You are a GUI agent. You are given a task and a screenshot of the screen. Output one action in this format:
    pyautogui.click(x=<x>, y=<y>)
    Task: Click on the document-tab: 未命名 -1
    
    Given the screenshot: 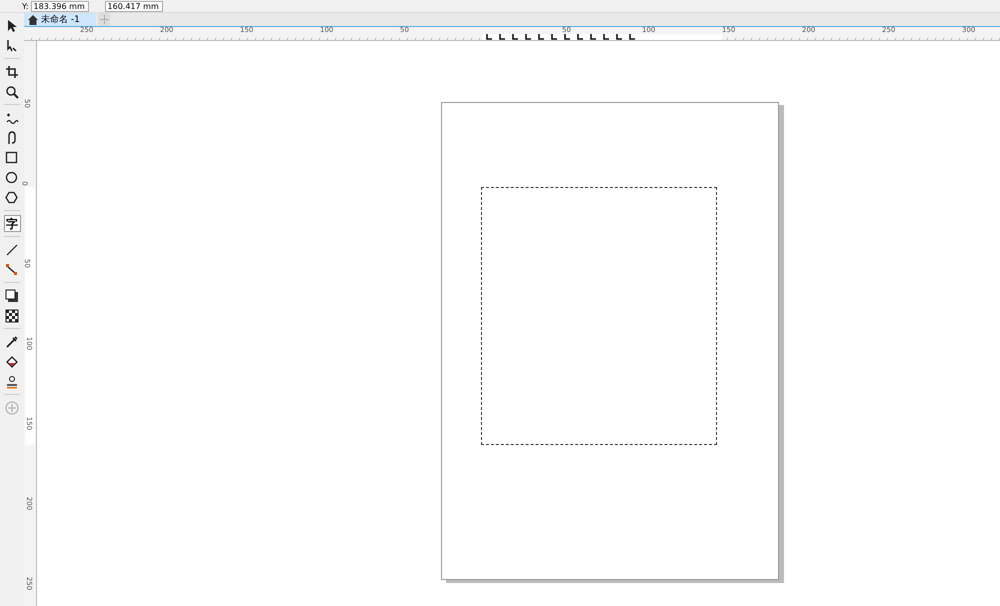 What is the action you would take?
    pyautogui.click(x=60, y=19)
    